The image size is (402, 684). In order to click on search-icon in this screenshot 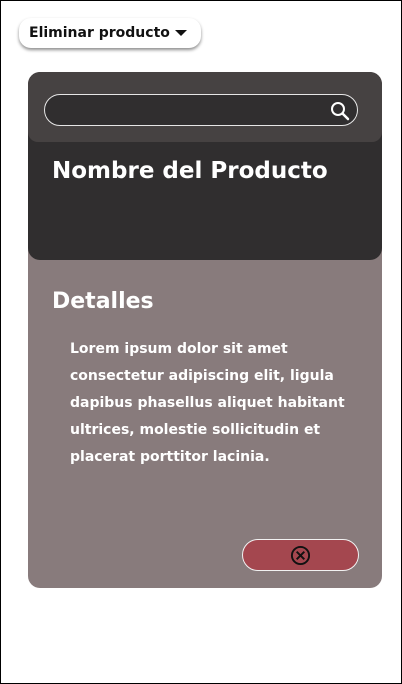, I will do `click(340, 111)`.